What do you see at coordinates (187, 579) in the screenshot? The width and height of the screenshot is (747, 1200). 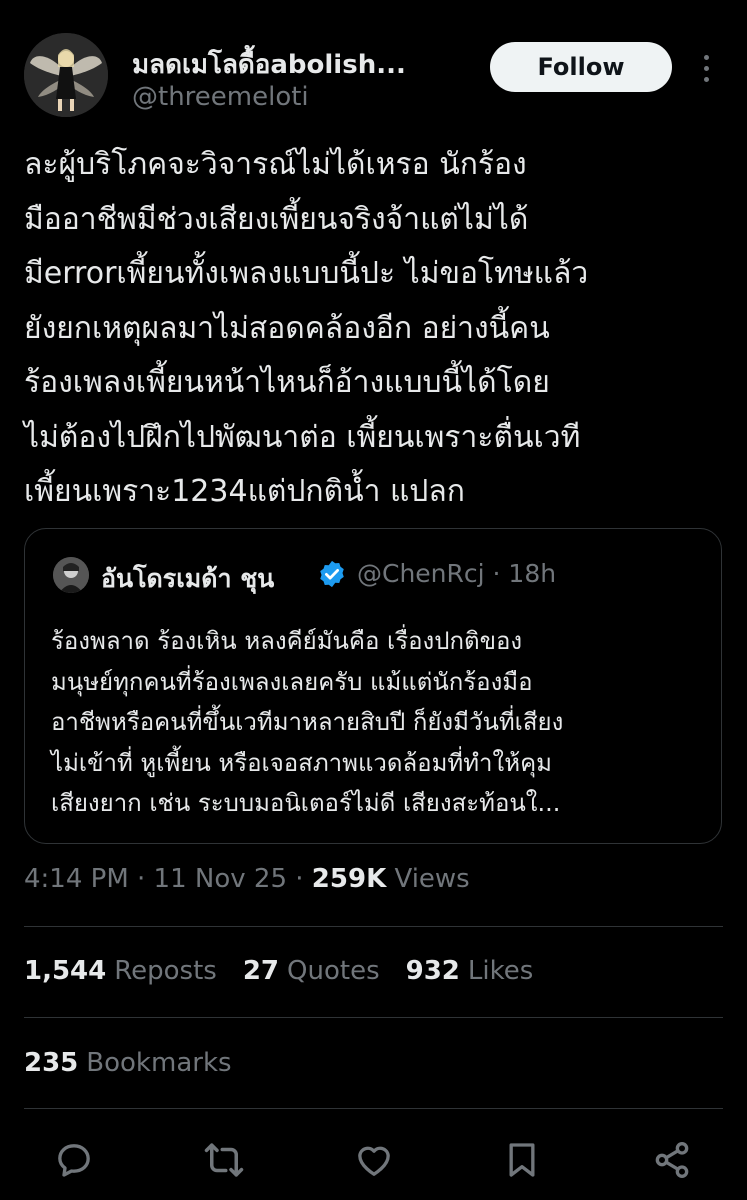 I see `quoted-author-name: อันโดรเมด้า ชุน` at bounding box center [187, 579].